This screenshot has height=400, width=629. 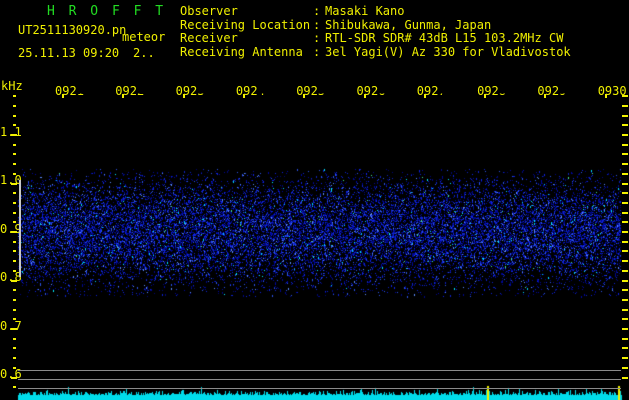 I want to click on x-tick-partial-digit: 3, so click(x=201, y=91).